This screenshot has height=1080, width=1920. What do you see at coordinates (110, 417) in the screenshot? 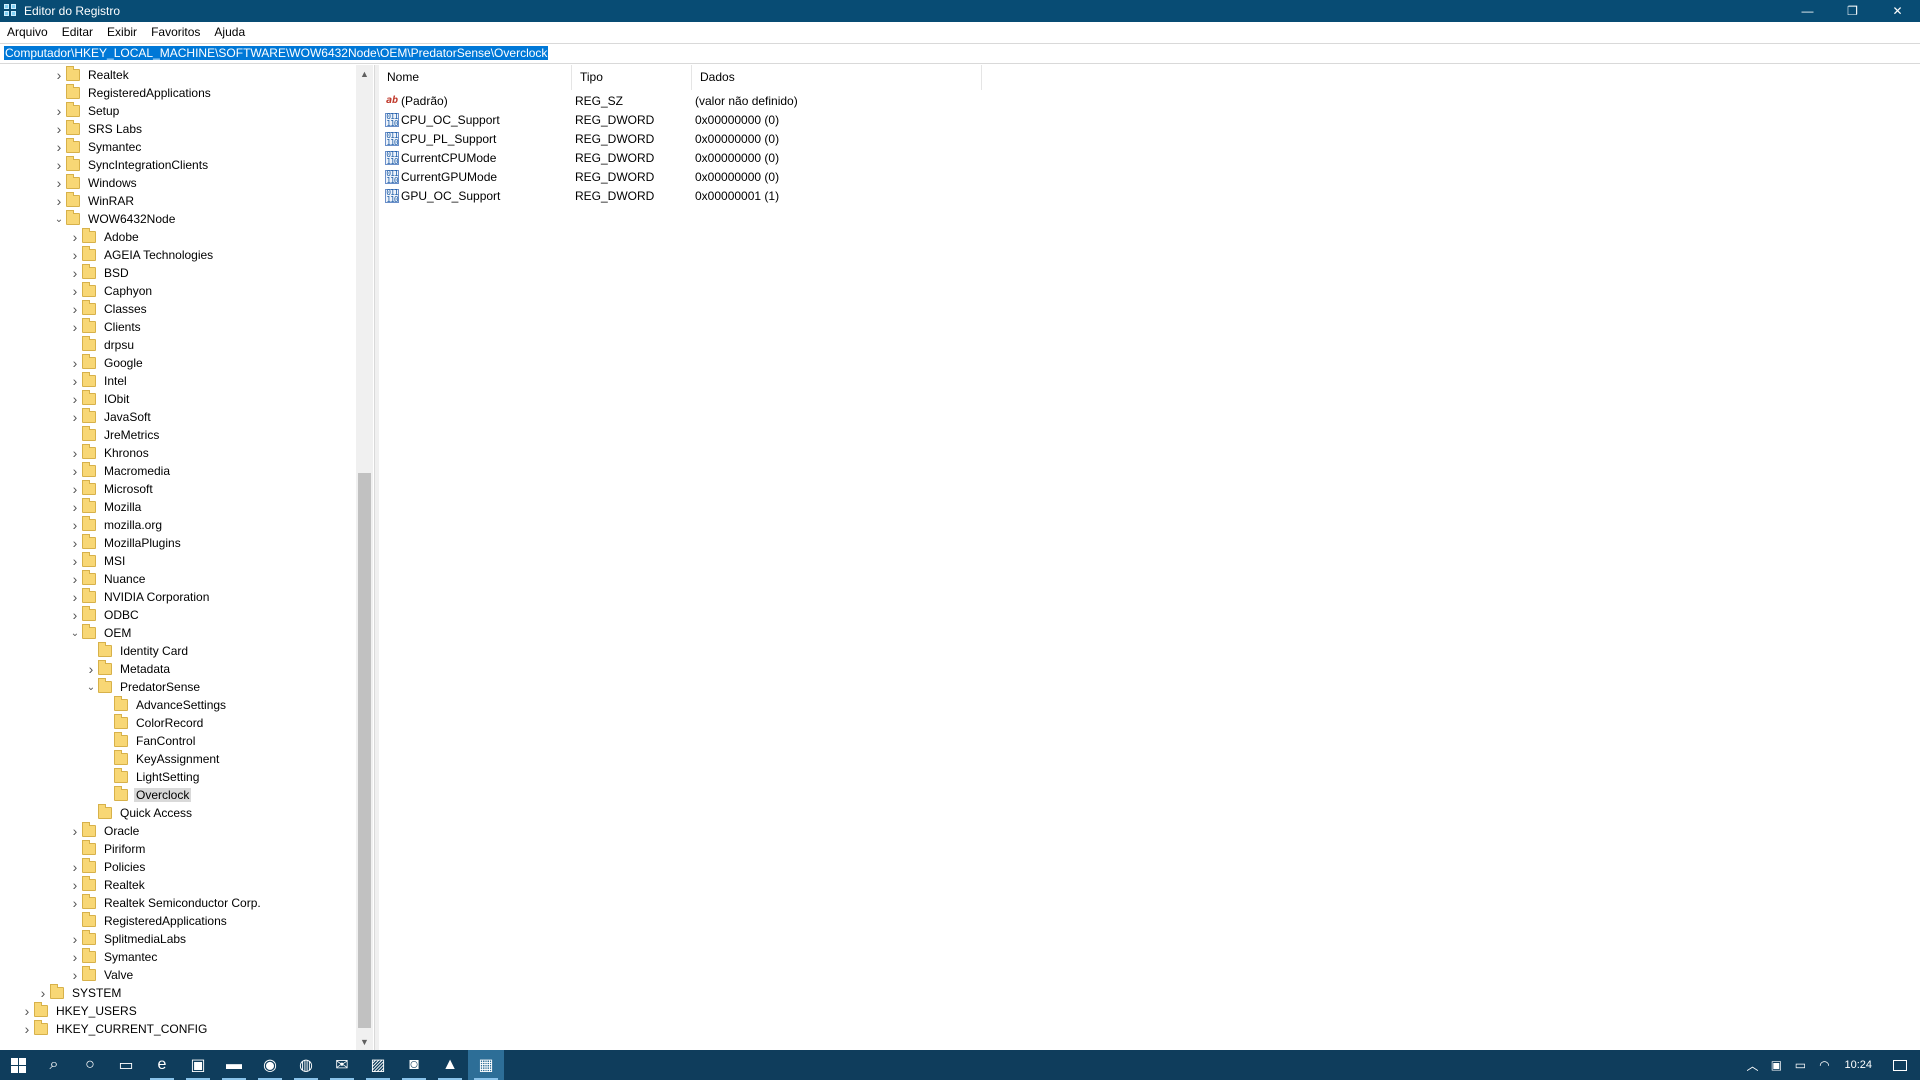
I see `tree-node: › JavaSoft` at bounding box center [110, 417].